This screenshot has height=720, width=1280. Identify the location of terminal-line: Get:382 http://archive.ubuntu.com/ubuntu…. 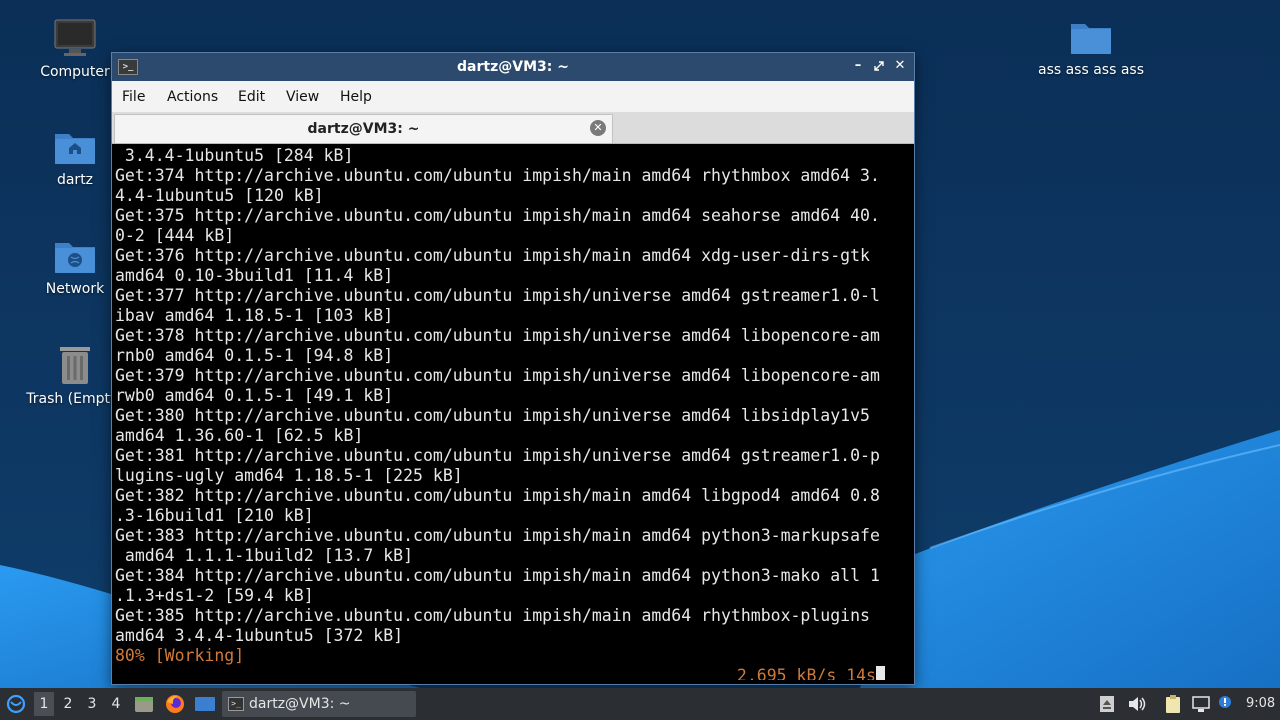
(497, 495).